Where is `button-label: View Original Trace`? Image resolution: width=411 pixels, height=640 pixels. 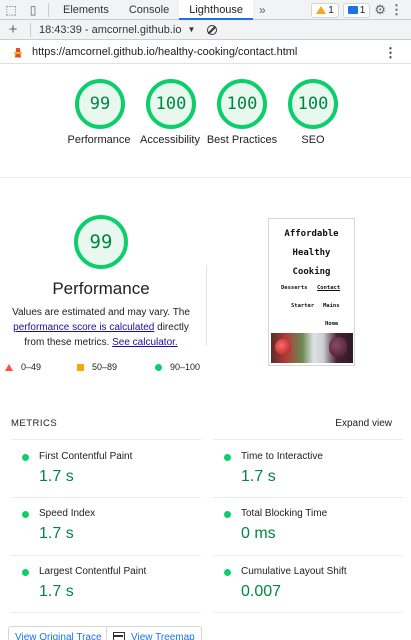
button-label: View Original Trace is located at coordinates (58, 635).